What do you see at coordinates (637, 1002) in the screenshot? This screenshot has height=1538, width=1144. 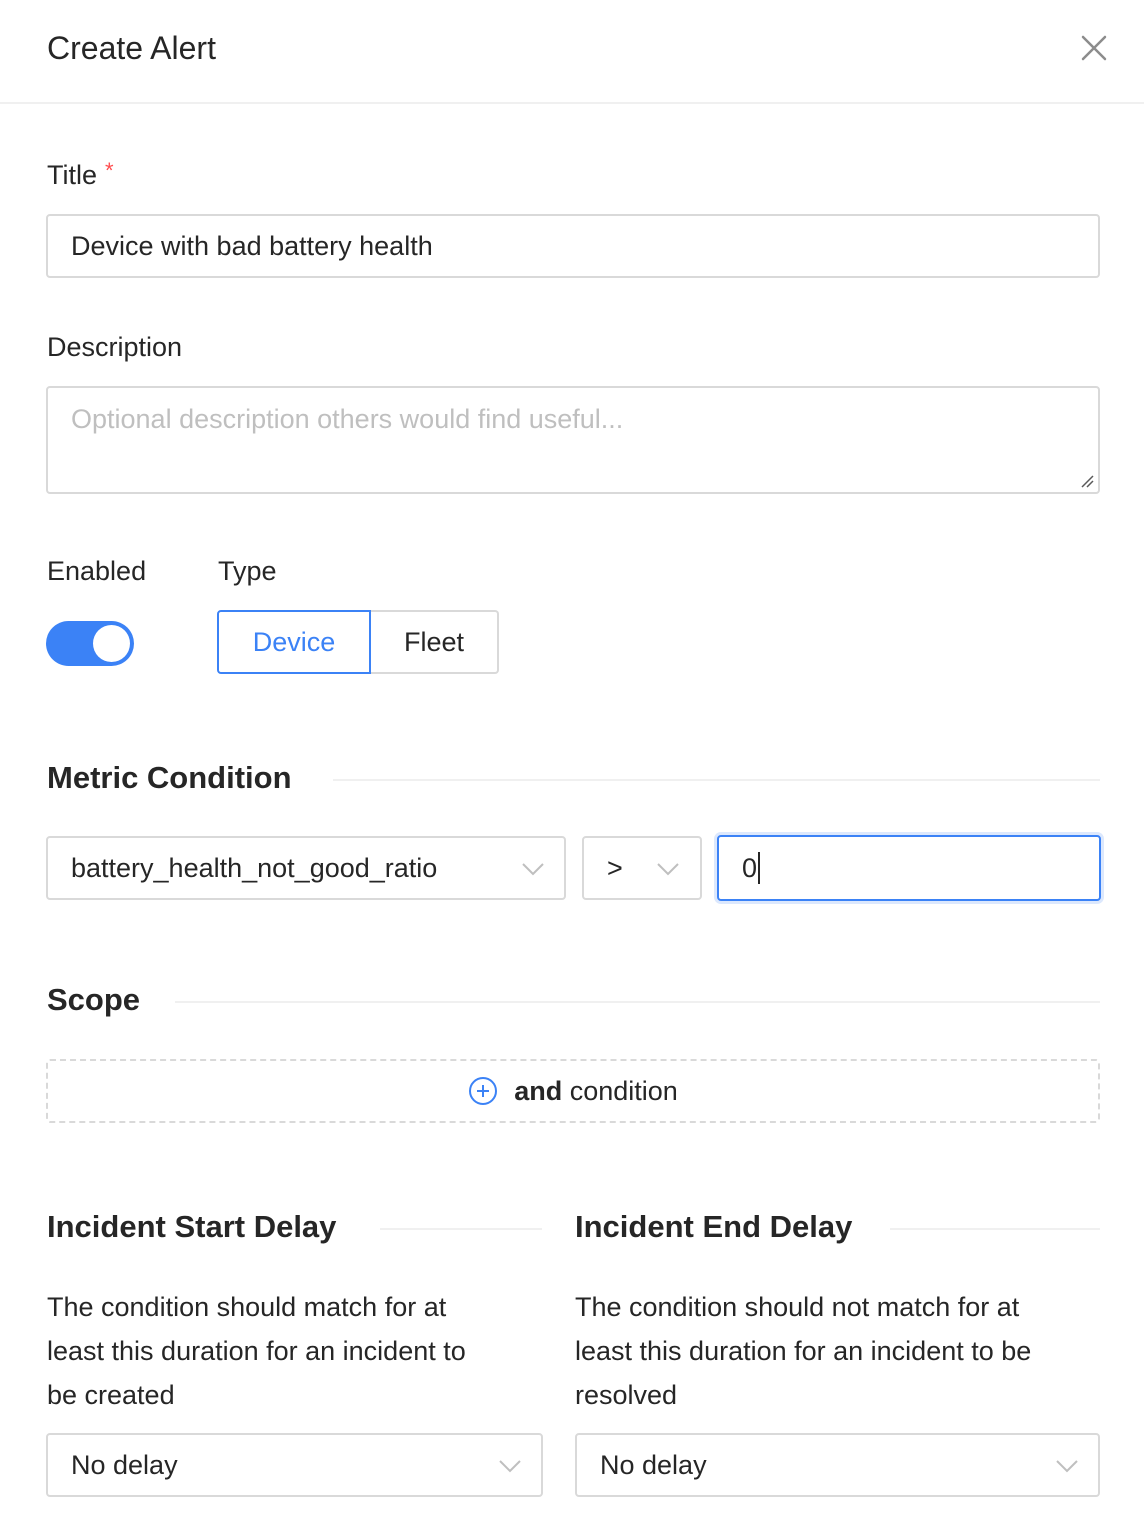 I see `scope-divider` at bounding box center [637, 1002].